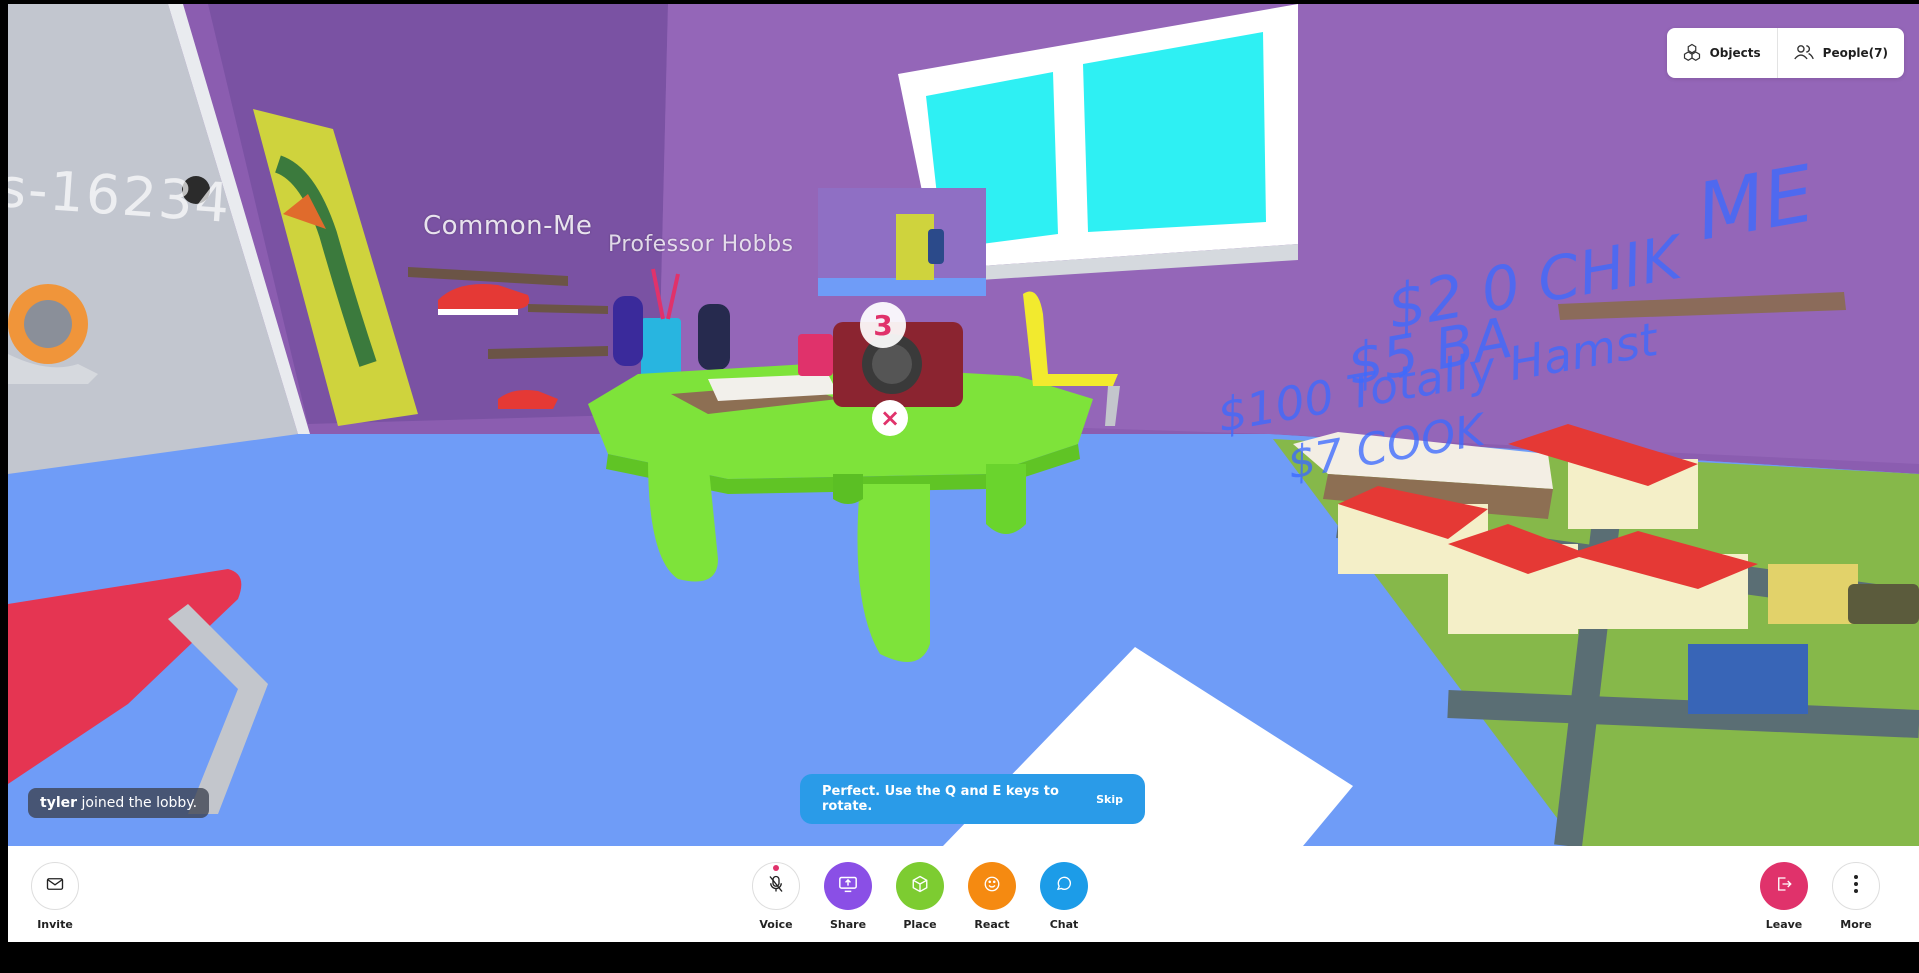 Image resolution: width=1919 pixels, height=973 pixels. Describe the element at coordinates (920, 924) in the screenshot. I see `place-label: Place` at that location.